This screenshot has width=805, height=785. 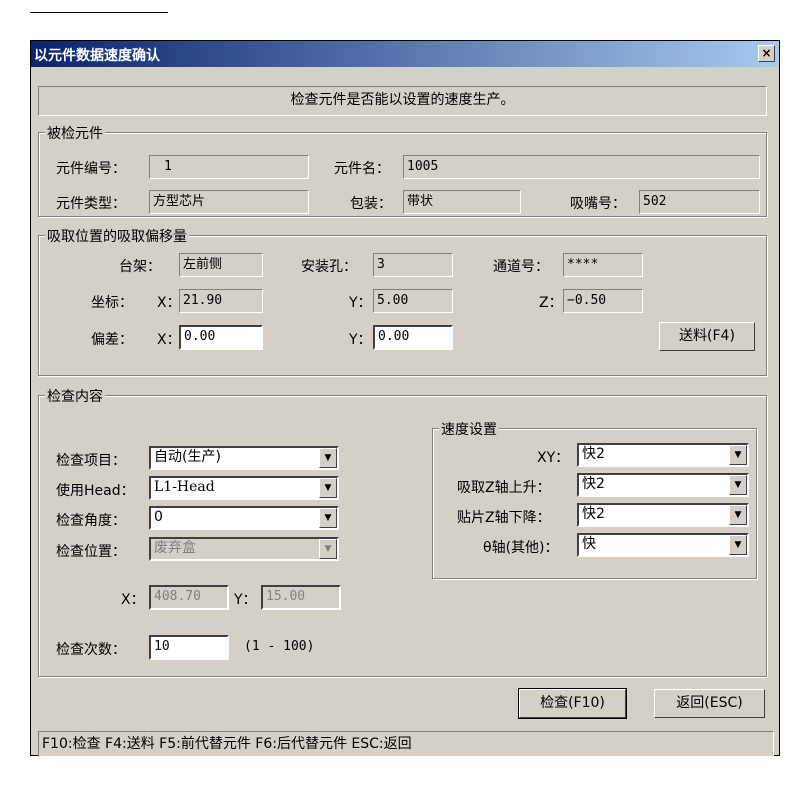 I want to click on speed-group-title: 速度设置, so click(x=469, y=429).